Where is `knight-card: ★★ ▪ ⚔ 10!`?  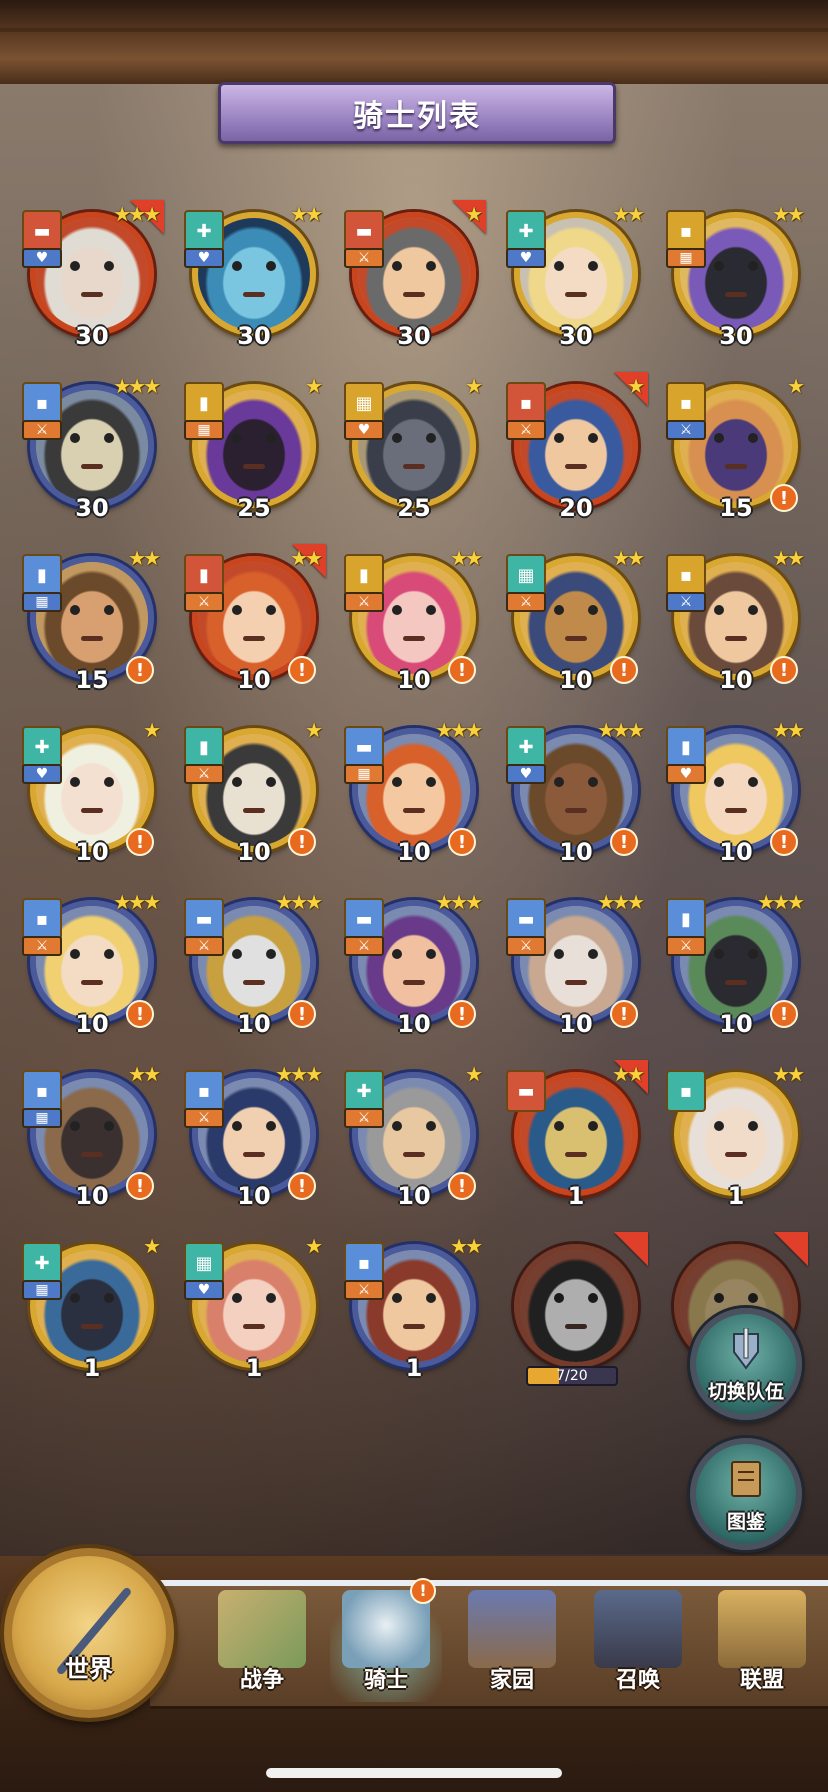 knight-card: ★★ ▪ ⚔ 10! is located at coordinates (735, 622).